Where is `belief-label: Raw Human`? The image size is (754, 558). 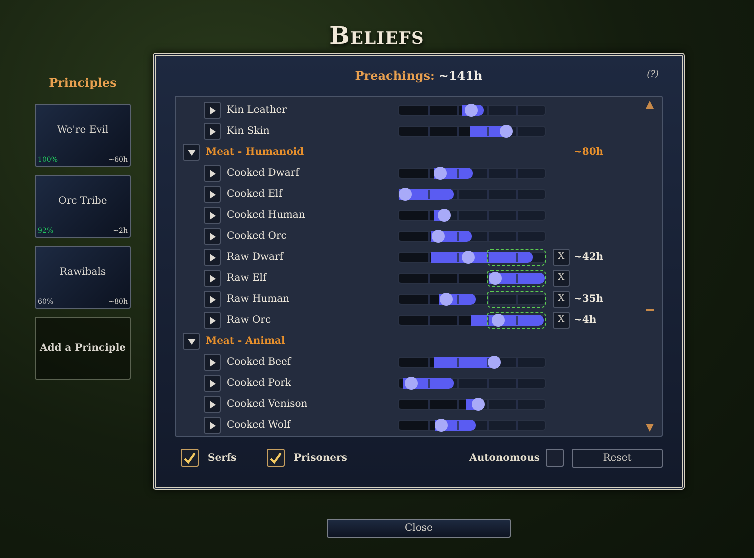
belief-label: Raw Human is located at coordinates (258, 300).